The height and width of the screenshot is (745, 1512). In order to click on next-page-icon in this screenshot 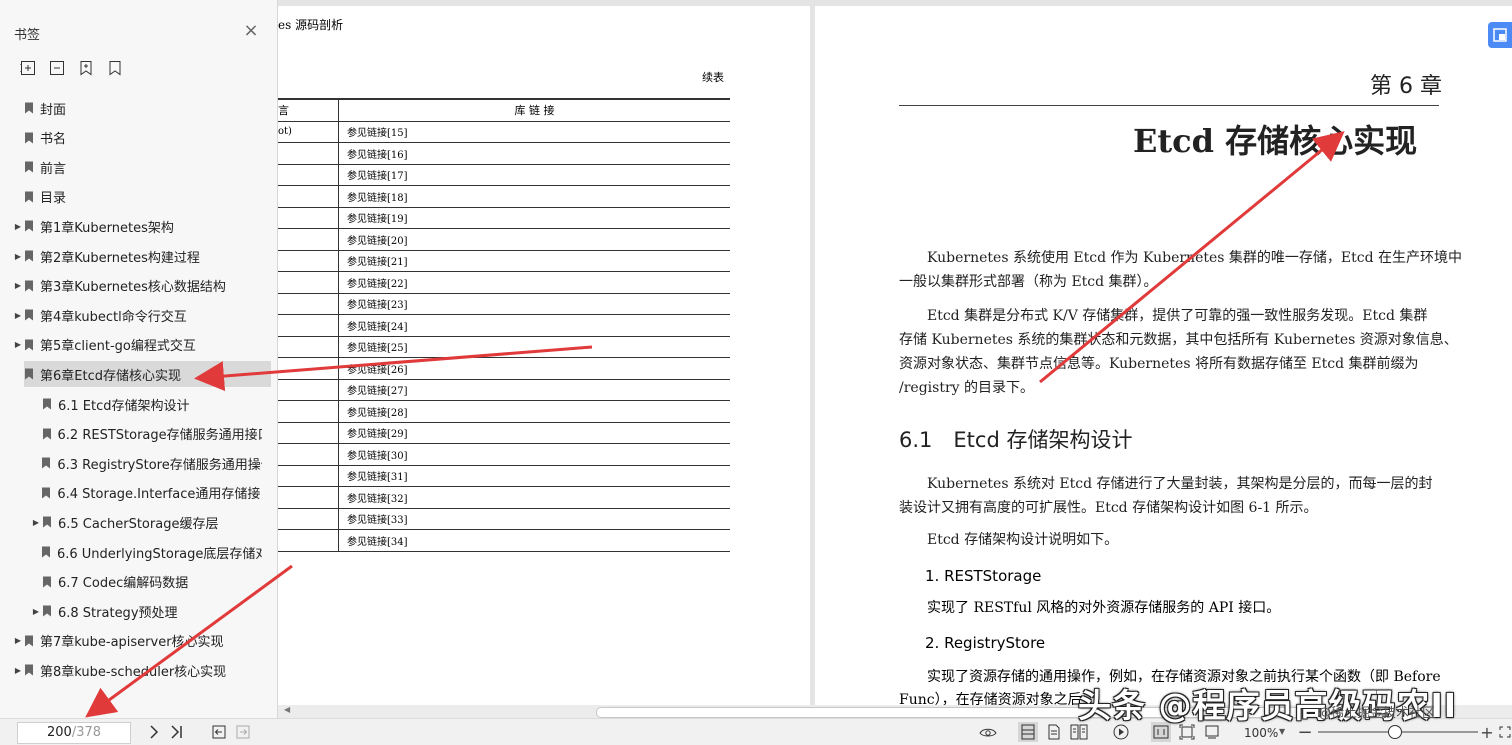, I will do `click(154, 732)`.